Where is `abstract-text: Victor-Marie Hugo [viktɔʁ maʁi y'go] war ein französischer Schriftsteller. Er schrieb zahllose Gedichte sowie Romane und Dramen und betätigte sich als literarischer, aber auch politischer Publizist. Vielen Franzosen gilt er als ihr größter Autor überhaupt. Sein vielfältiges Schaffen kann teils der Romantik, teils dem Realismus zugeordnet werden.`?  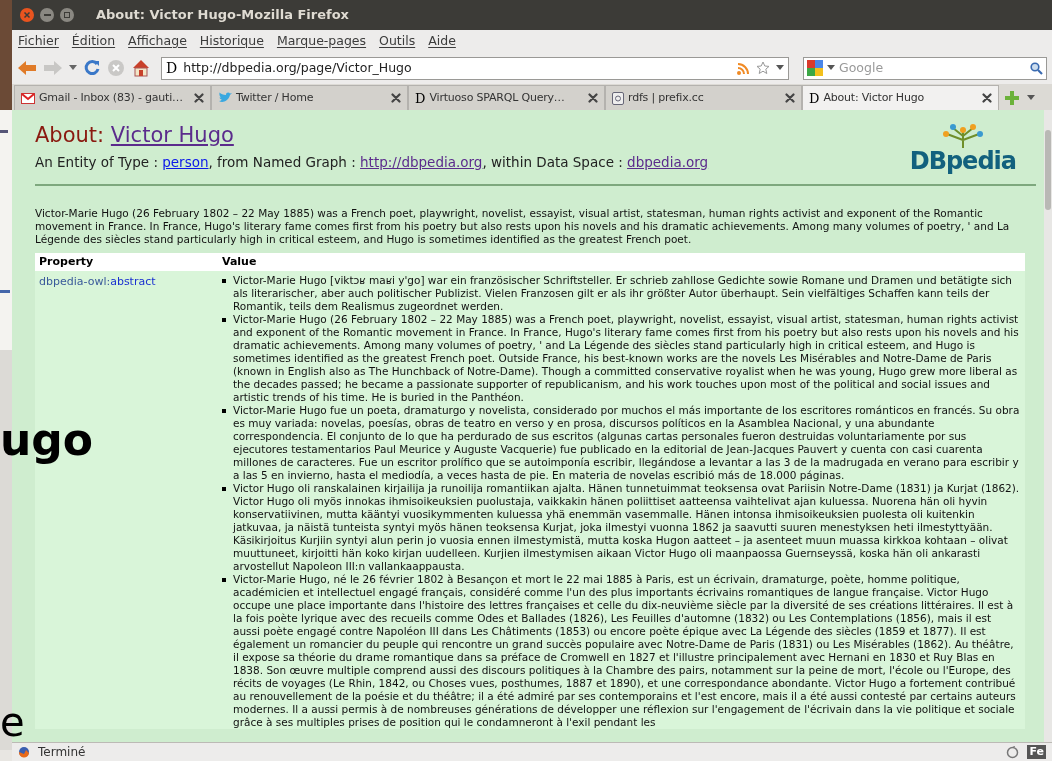 abstract-text: Victor-Marie Hugo [viktɔʁ maʁi y'go] war ein französischer Schriftsteller. Er schrieb zahllose Gedichte sowie Romane und Dramen und betätigte sich als literarischer, aber auch politischer Publizist. Vielen Franzosen gilt er als ihr größter Autor überhaupt. Sein vielfältiges Schaffen kann teils der Romantik, teils dem Realismus zugeordnet werden. is located at coordinates (623, 293).